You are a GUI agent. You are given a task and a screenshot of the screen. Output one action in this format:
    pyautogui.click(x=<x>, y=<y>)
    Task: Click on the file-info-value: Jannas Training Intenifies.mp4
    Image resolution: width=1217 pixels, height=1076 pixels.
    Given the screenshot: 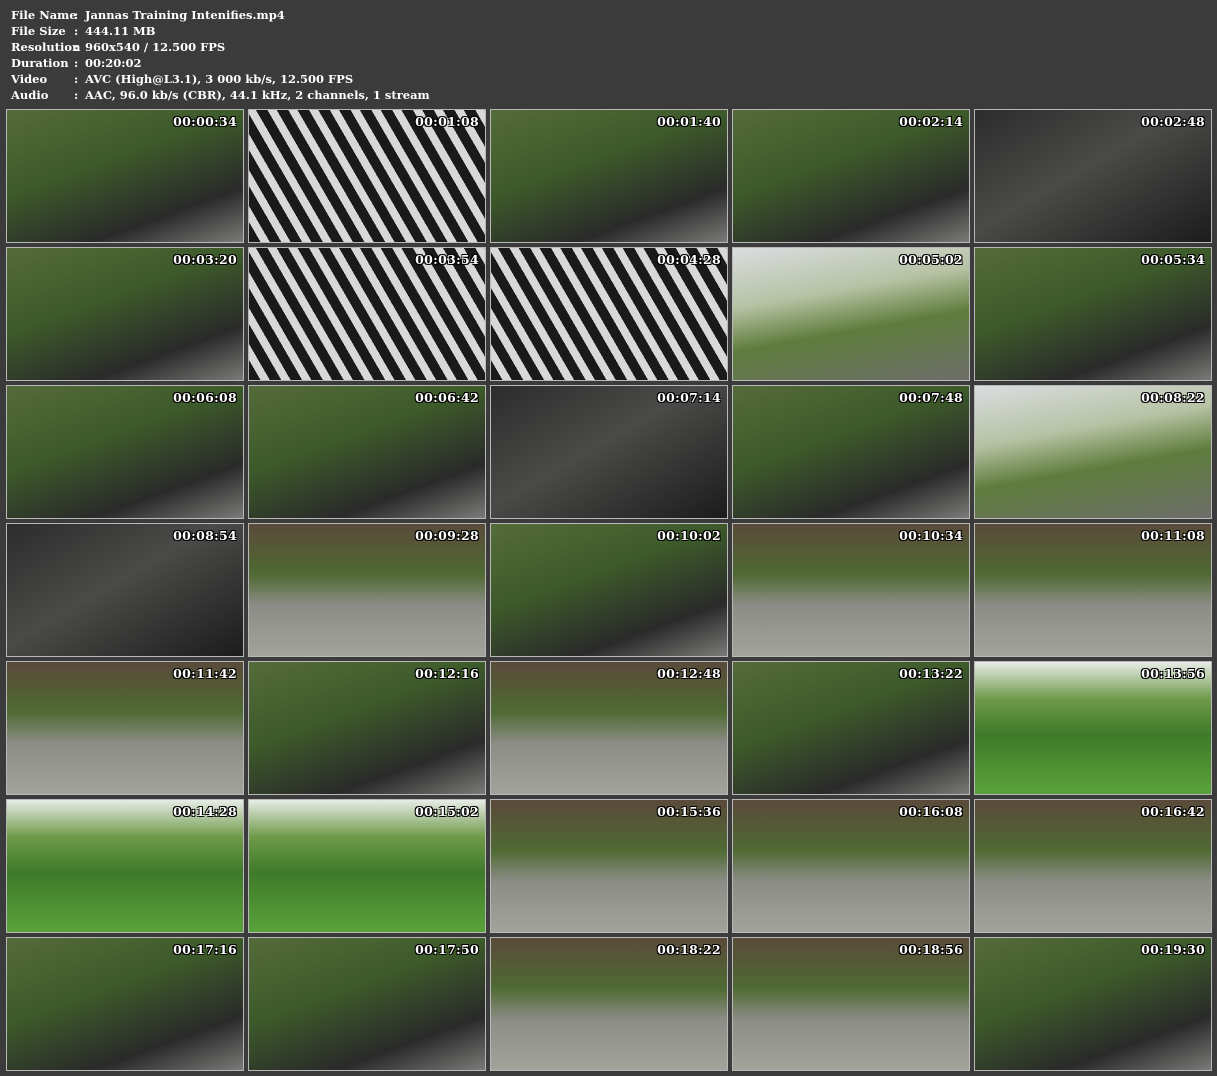 What is the action you would take?
    pyautogui.click(x=185, y=15)
    